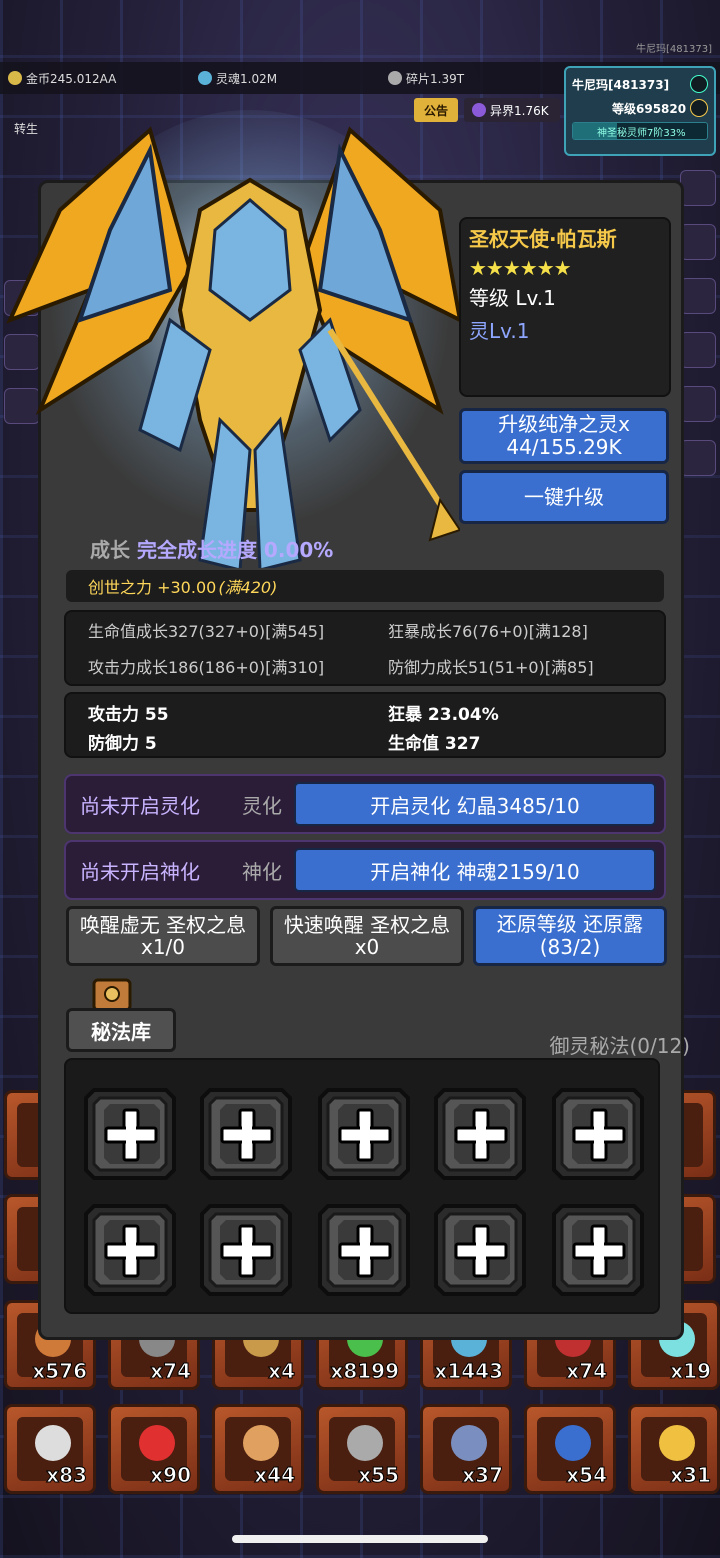 The image size is (720, 1558). Describe the element at coordinates (93, 78) in the screenshot. I see `gold-resource: 金币245.012AA` at that location.